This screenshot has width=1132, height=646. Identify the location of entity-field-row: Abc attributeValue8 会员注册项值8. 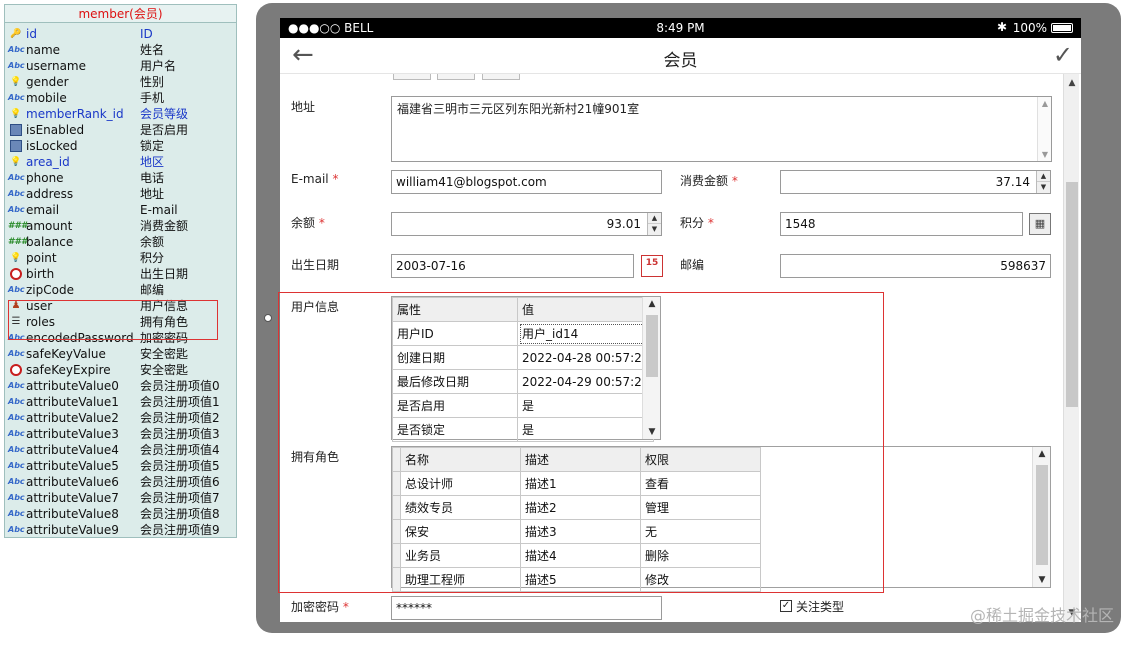
(120, 514).